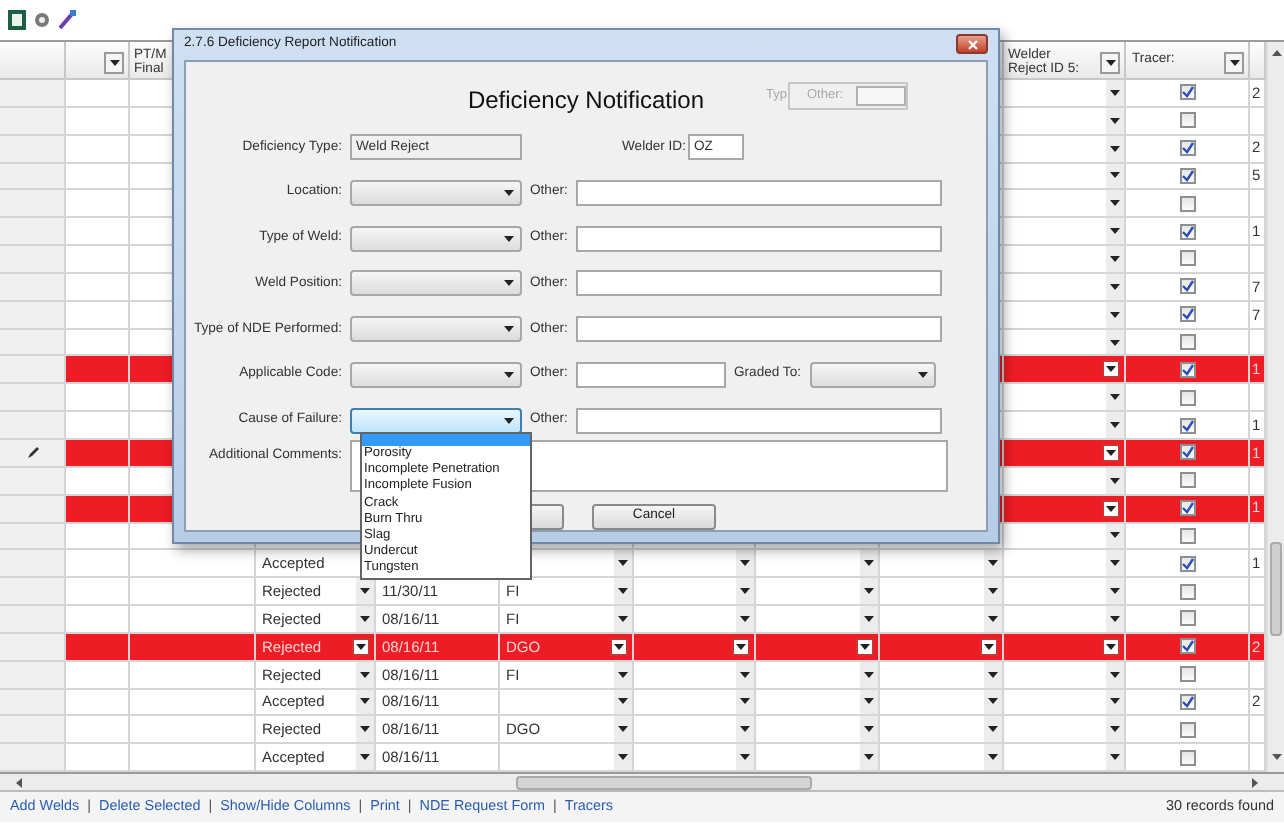 The width and height of the screenshot is (1284, 824). Describe the element at coordinates (19, 783) in the screenshot. I see `scroll-left-icon` at that location.